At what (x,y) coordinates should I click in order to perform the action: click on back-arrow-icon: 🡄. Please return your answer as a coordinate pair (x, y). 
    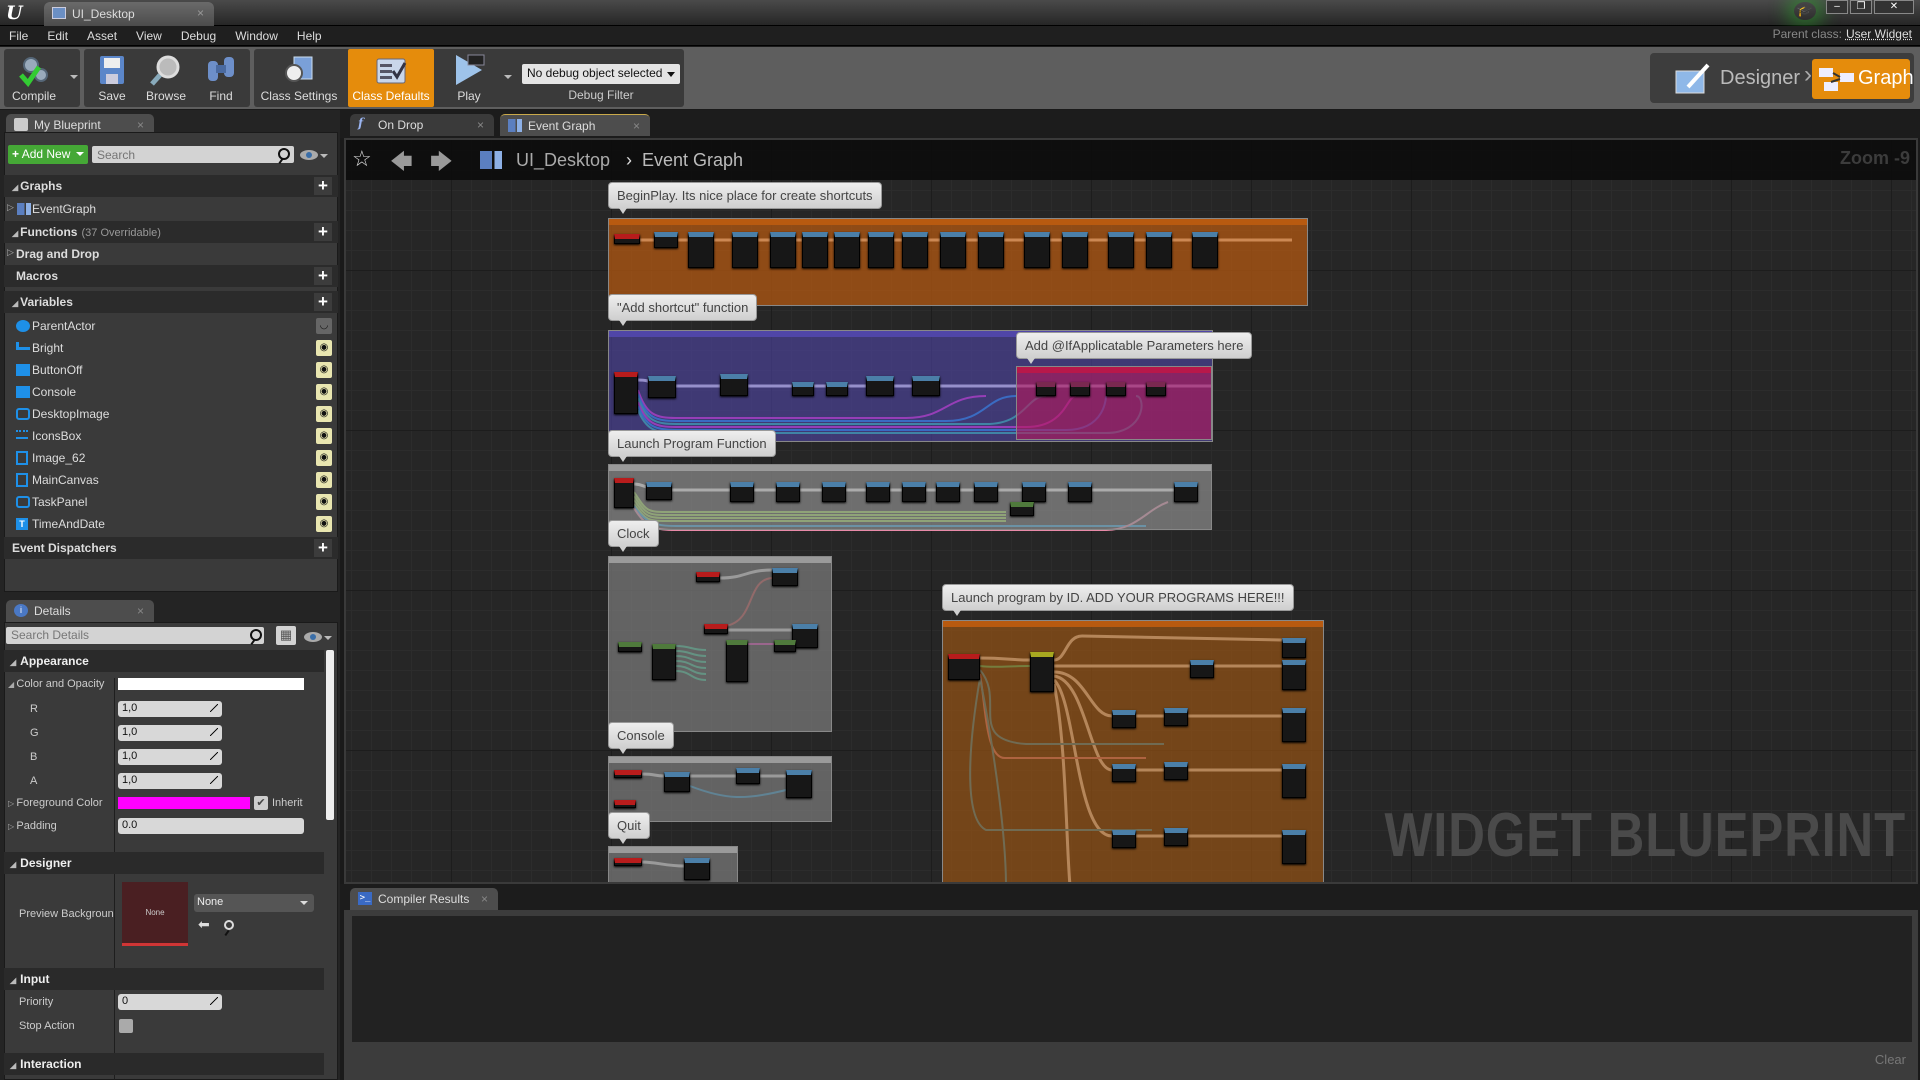
    Looking at the image, I should click on (401, 164).